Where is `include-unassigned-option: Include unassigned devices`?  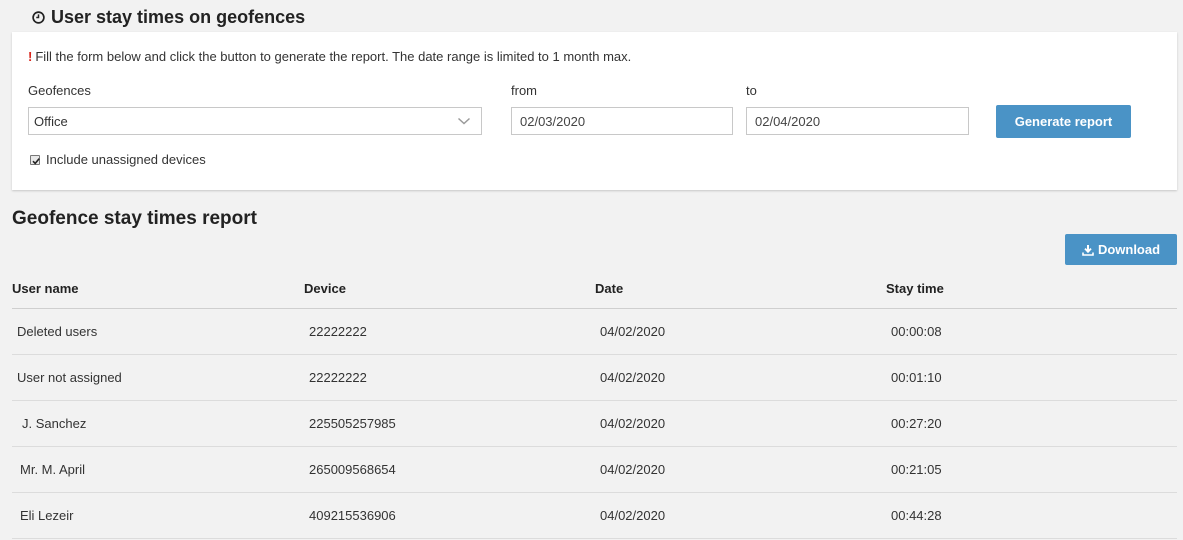
include-unassigned-option: Include unassigned devices is located at coordinates (118, 159).